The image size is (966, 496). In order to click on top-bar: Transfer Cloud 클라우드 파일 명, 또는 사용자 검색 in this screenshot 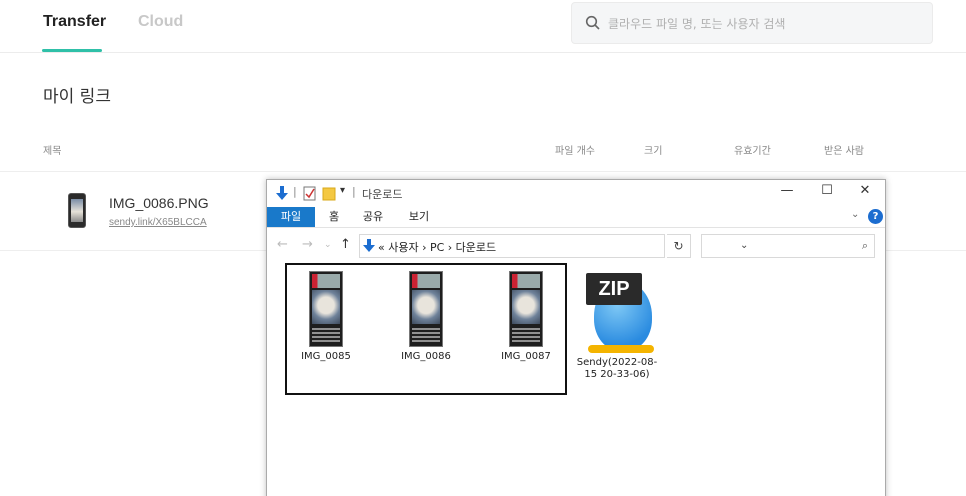, I will do `click(483, 26)`.